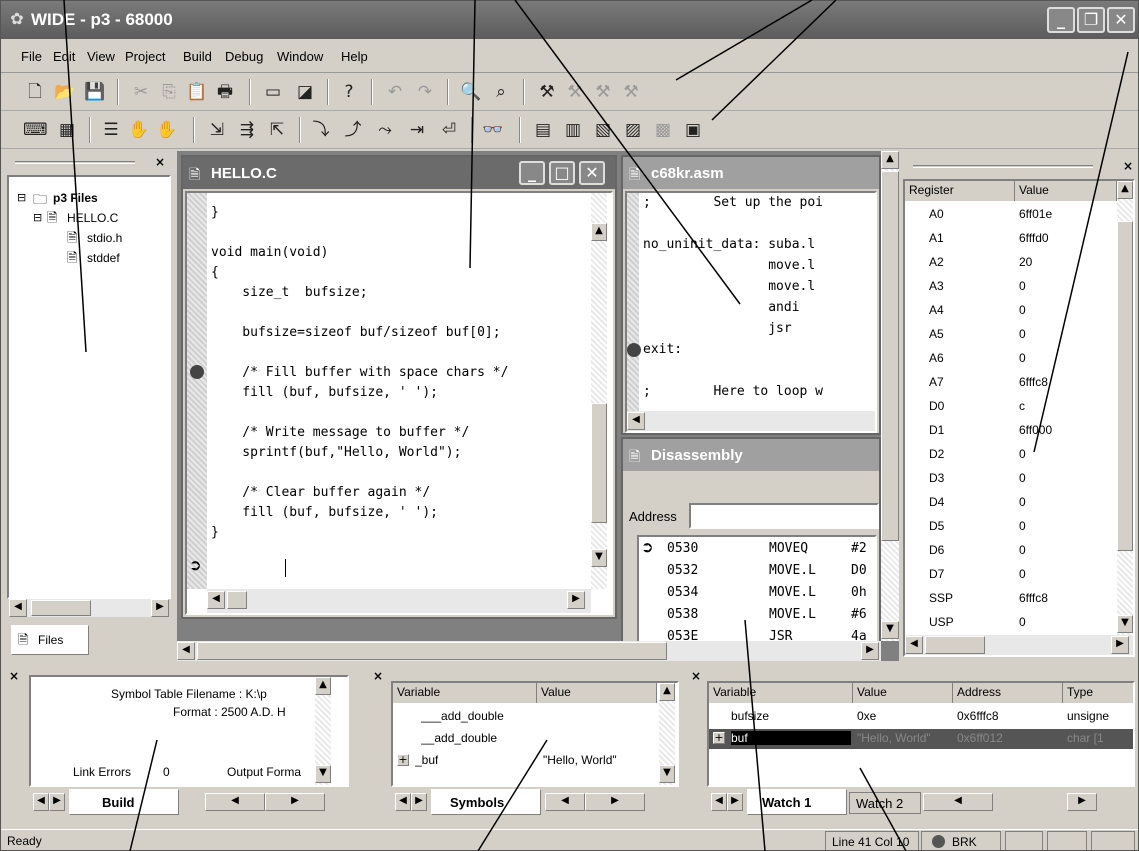 This screenshot has width=1139, height=851. I want to click on find-icon: 🔍, so click(471, 92).